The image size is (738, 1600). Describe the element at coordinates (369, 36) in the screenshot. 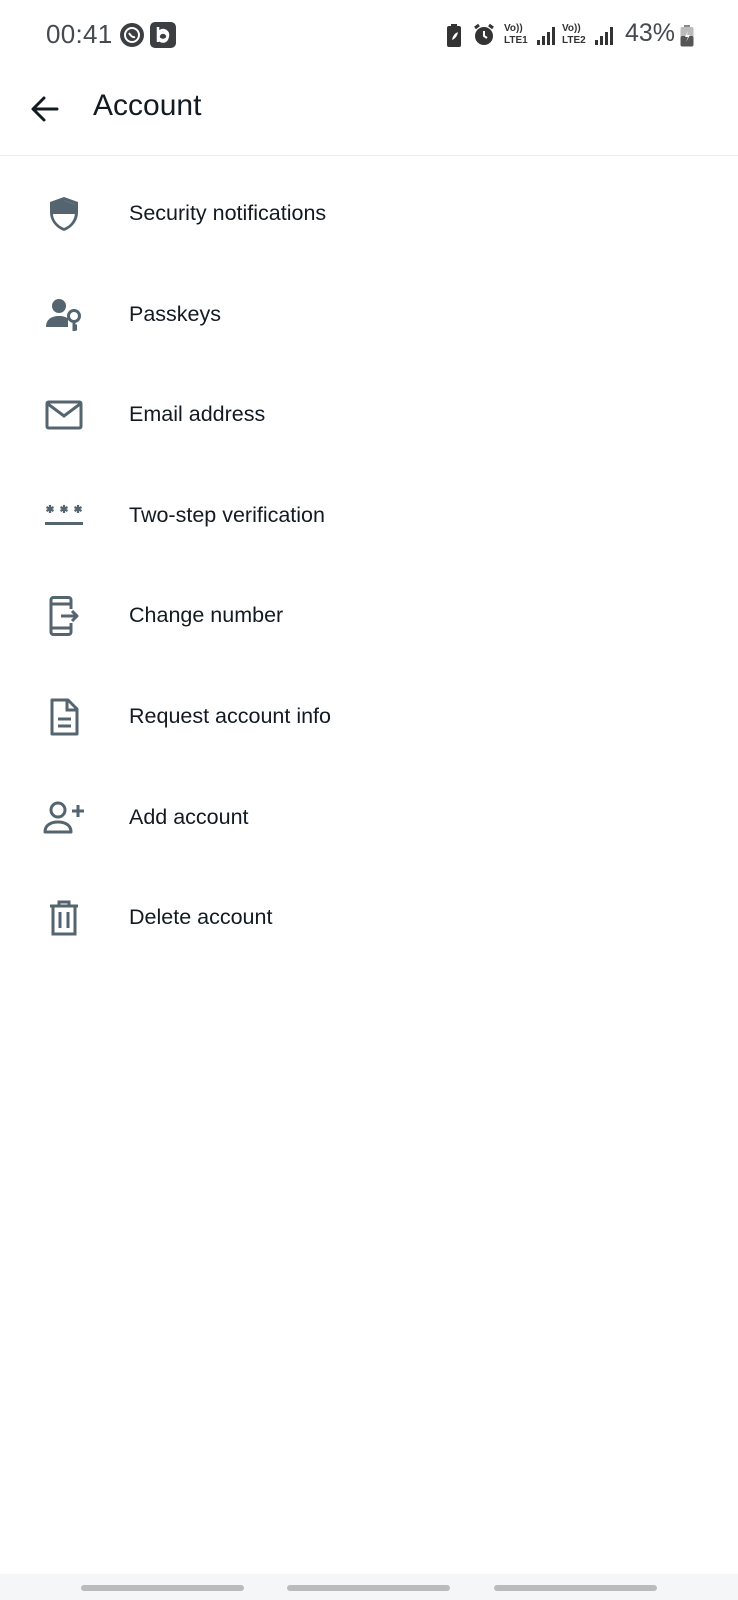

I see `status-bar: 00:41 Vo)) LTE1 Vo)) LTE2 43%` at that location.